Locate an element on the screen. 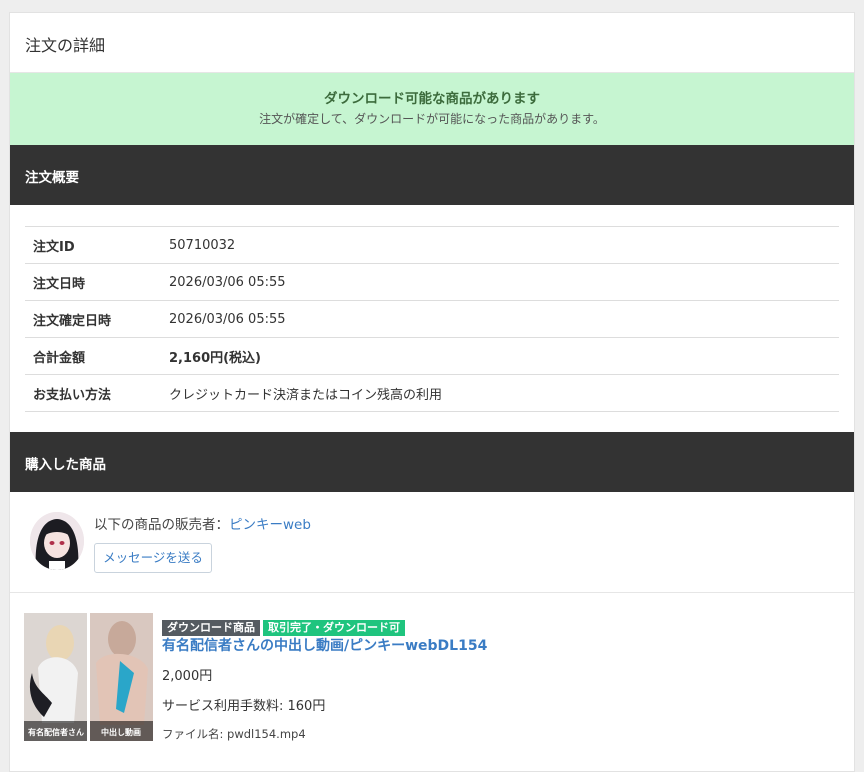 This screenshot has height=772, width=864. service-fee: サービス利用手数料: 160円 is located at coordinates (244, 706).